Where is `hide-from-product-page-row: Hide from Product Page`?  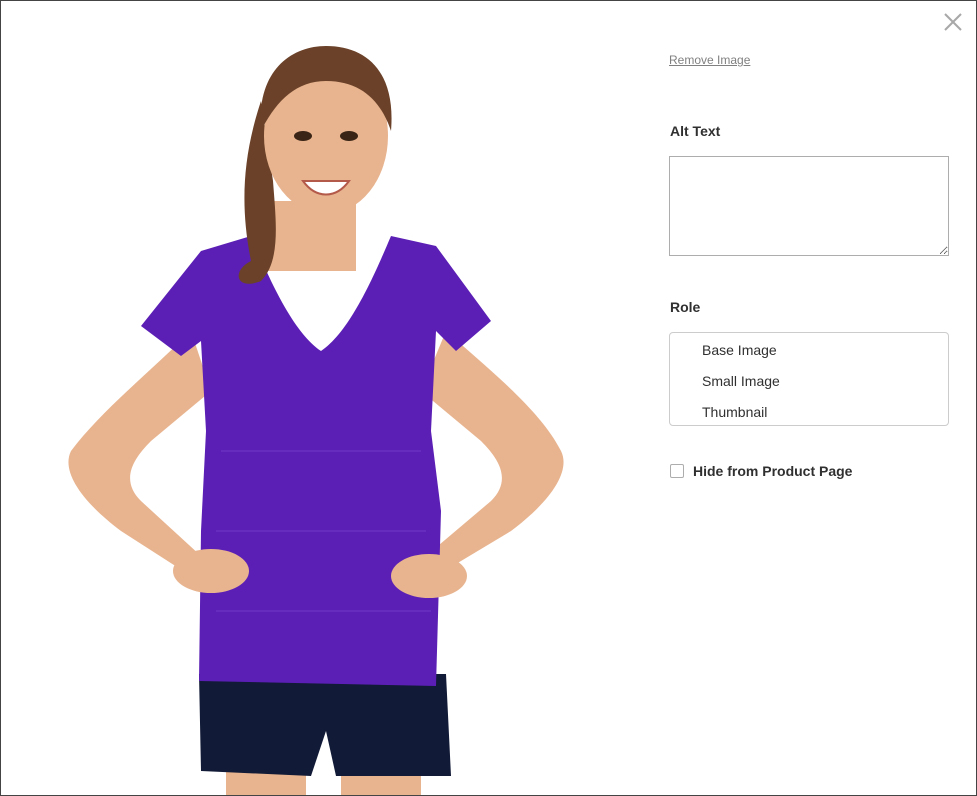 hide-from-product-page-row: Hide from Product Page is located at coordinates (761, 471).